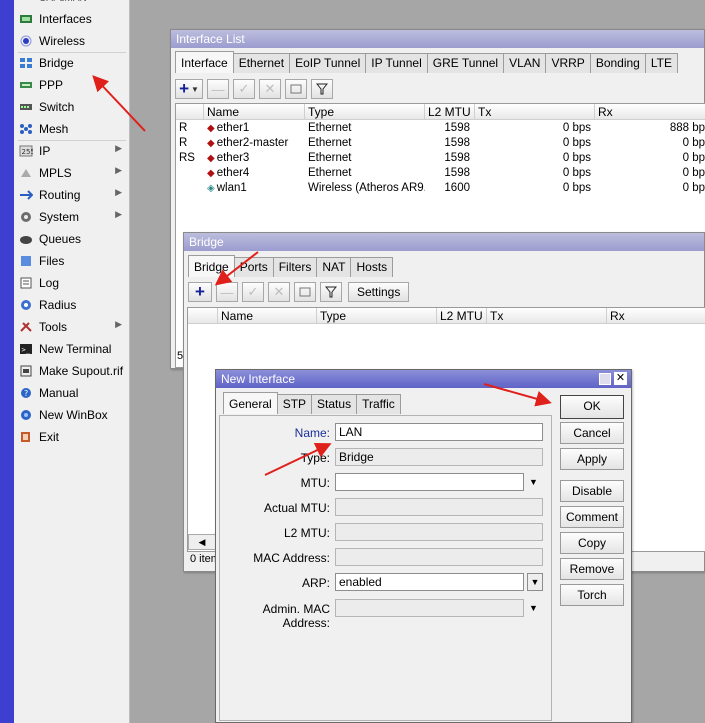 Image resolution: width=705 pixels, height=723 pixels. What do you see at coordinates (72, 128) in the screenshot?
I see `sidebar-item-mesh: Mesh` at bounding box center [72, 128].